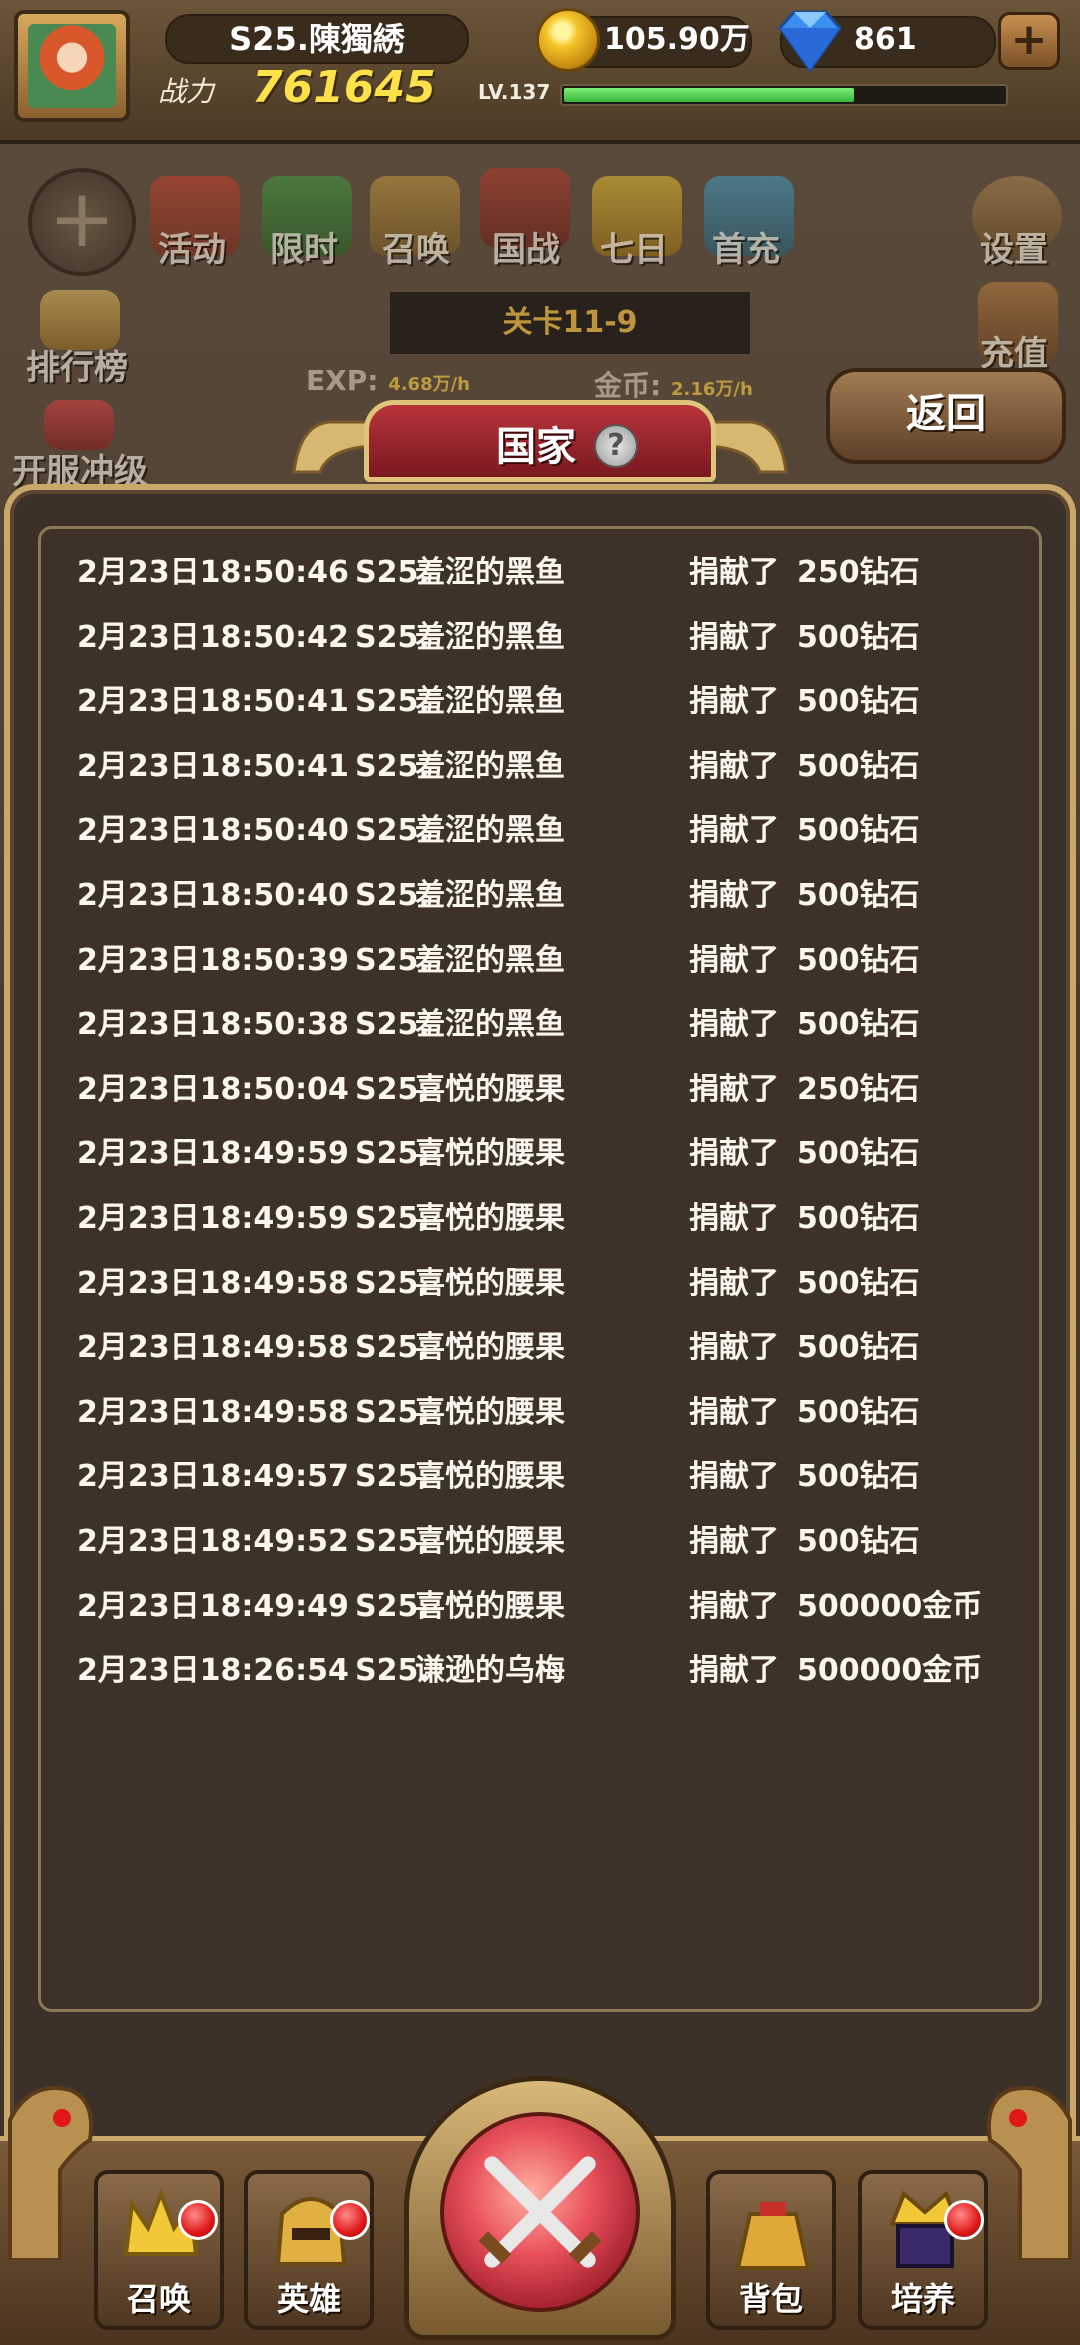 The image size is (1080, 2345). Describe the element at coordinates (490, 1671) in the screenshot. I see `log-donor-name: 谦逊的乌梅` at that location.